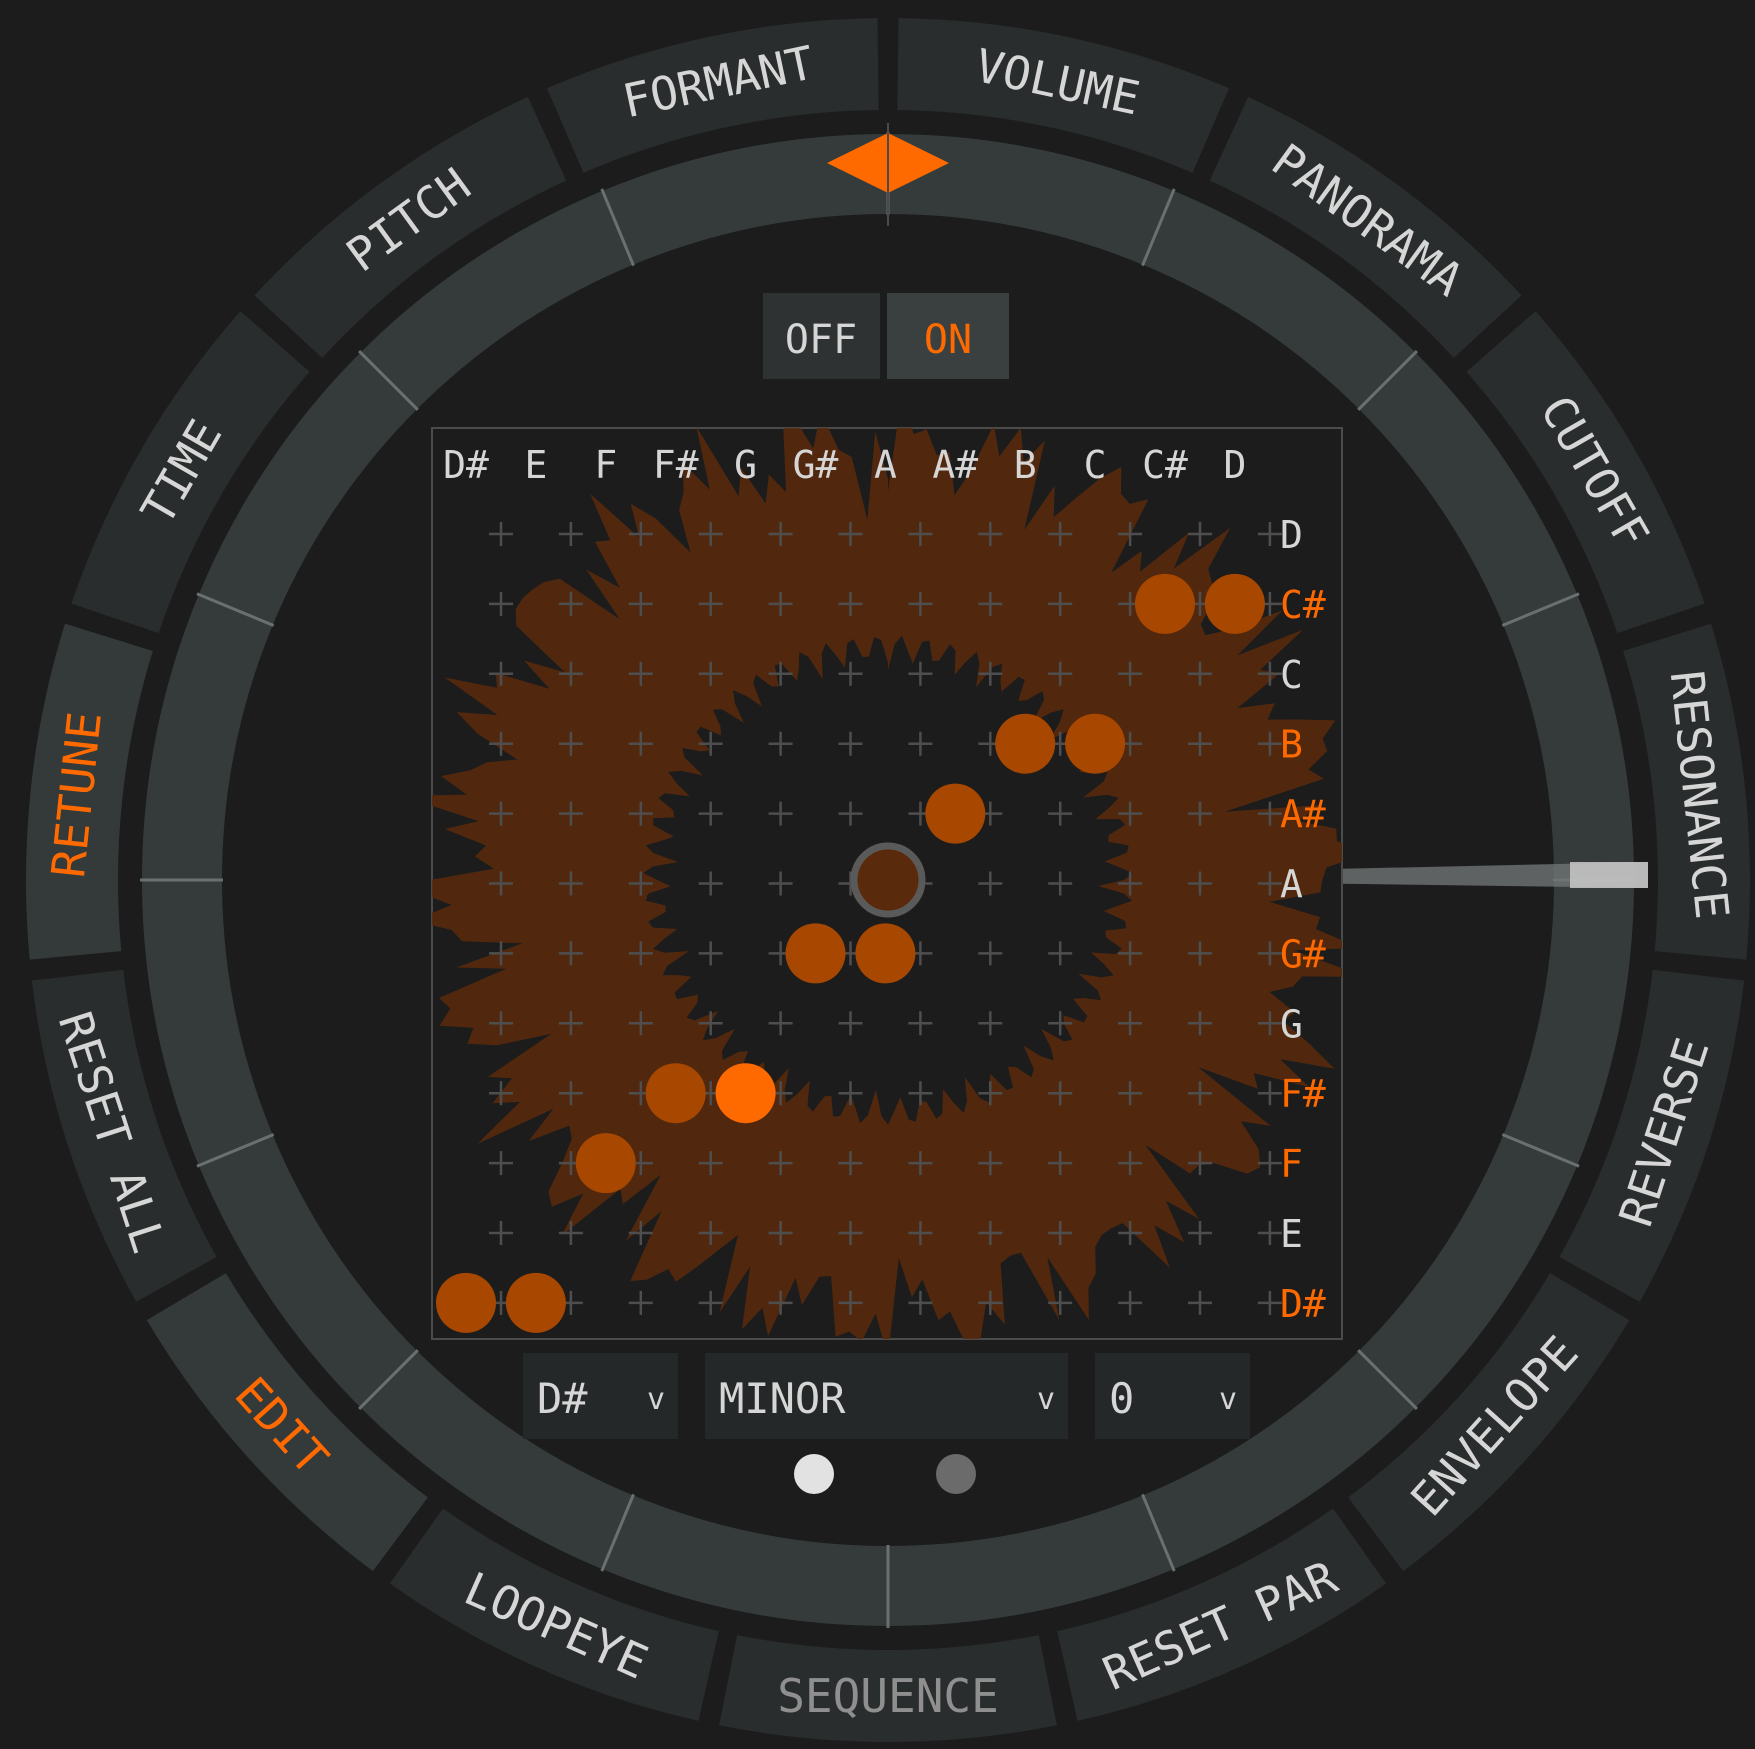  What do you see at coordinates (605, 465) in the screenshot?
I see `column-label: F` at bounding box center [605, 465].